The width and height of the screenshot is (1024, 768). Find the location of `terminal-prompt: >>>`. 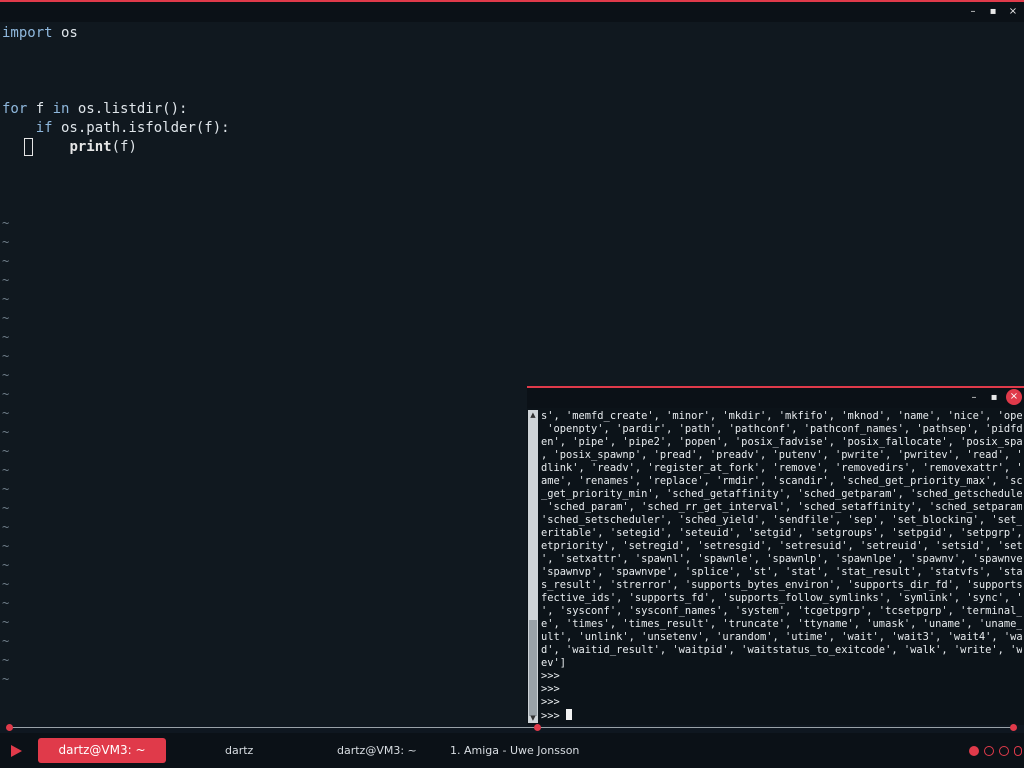

terminal-prompt: >>> is located at coordinates (554, 716).